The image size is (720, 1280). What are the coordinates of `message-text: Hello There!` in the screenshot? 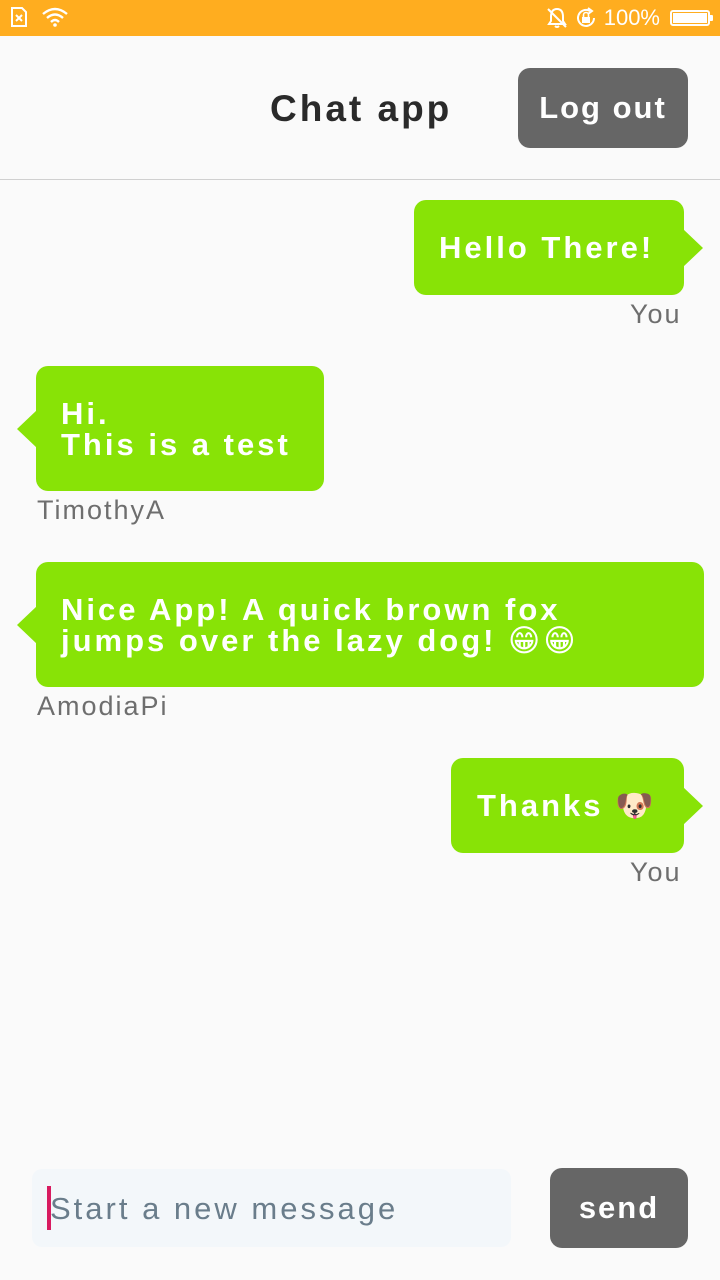 It's located at (547, 247).